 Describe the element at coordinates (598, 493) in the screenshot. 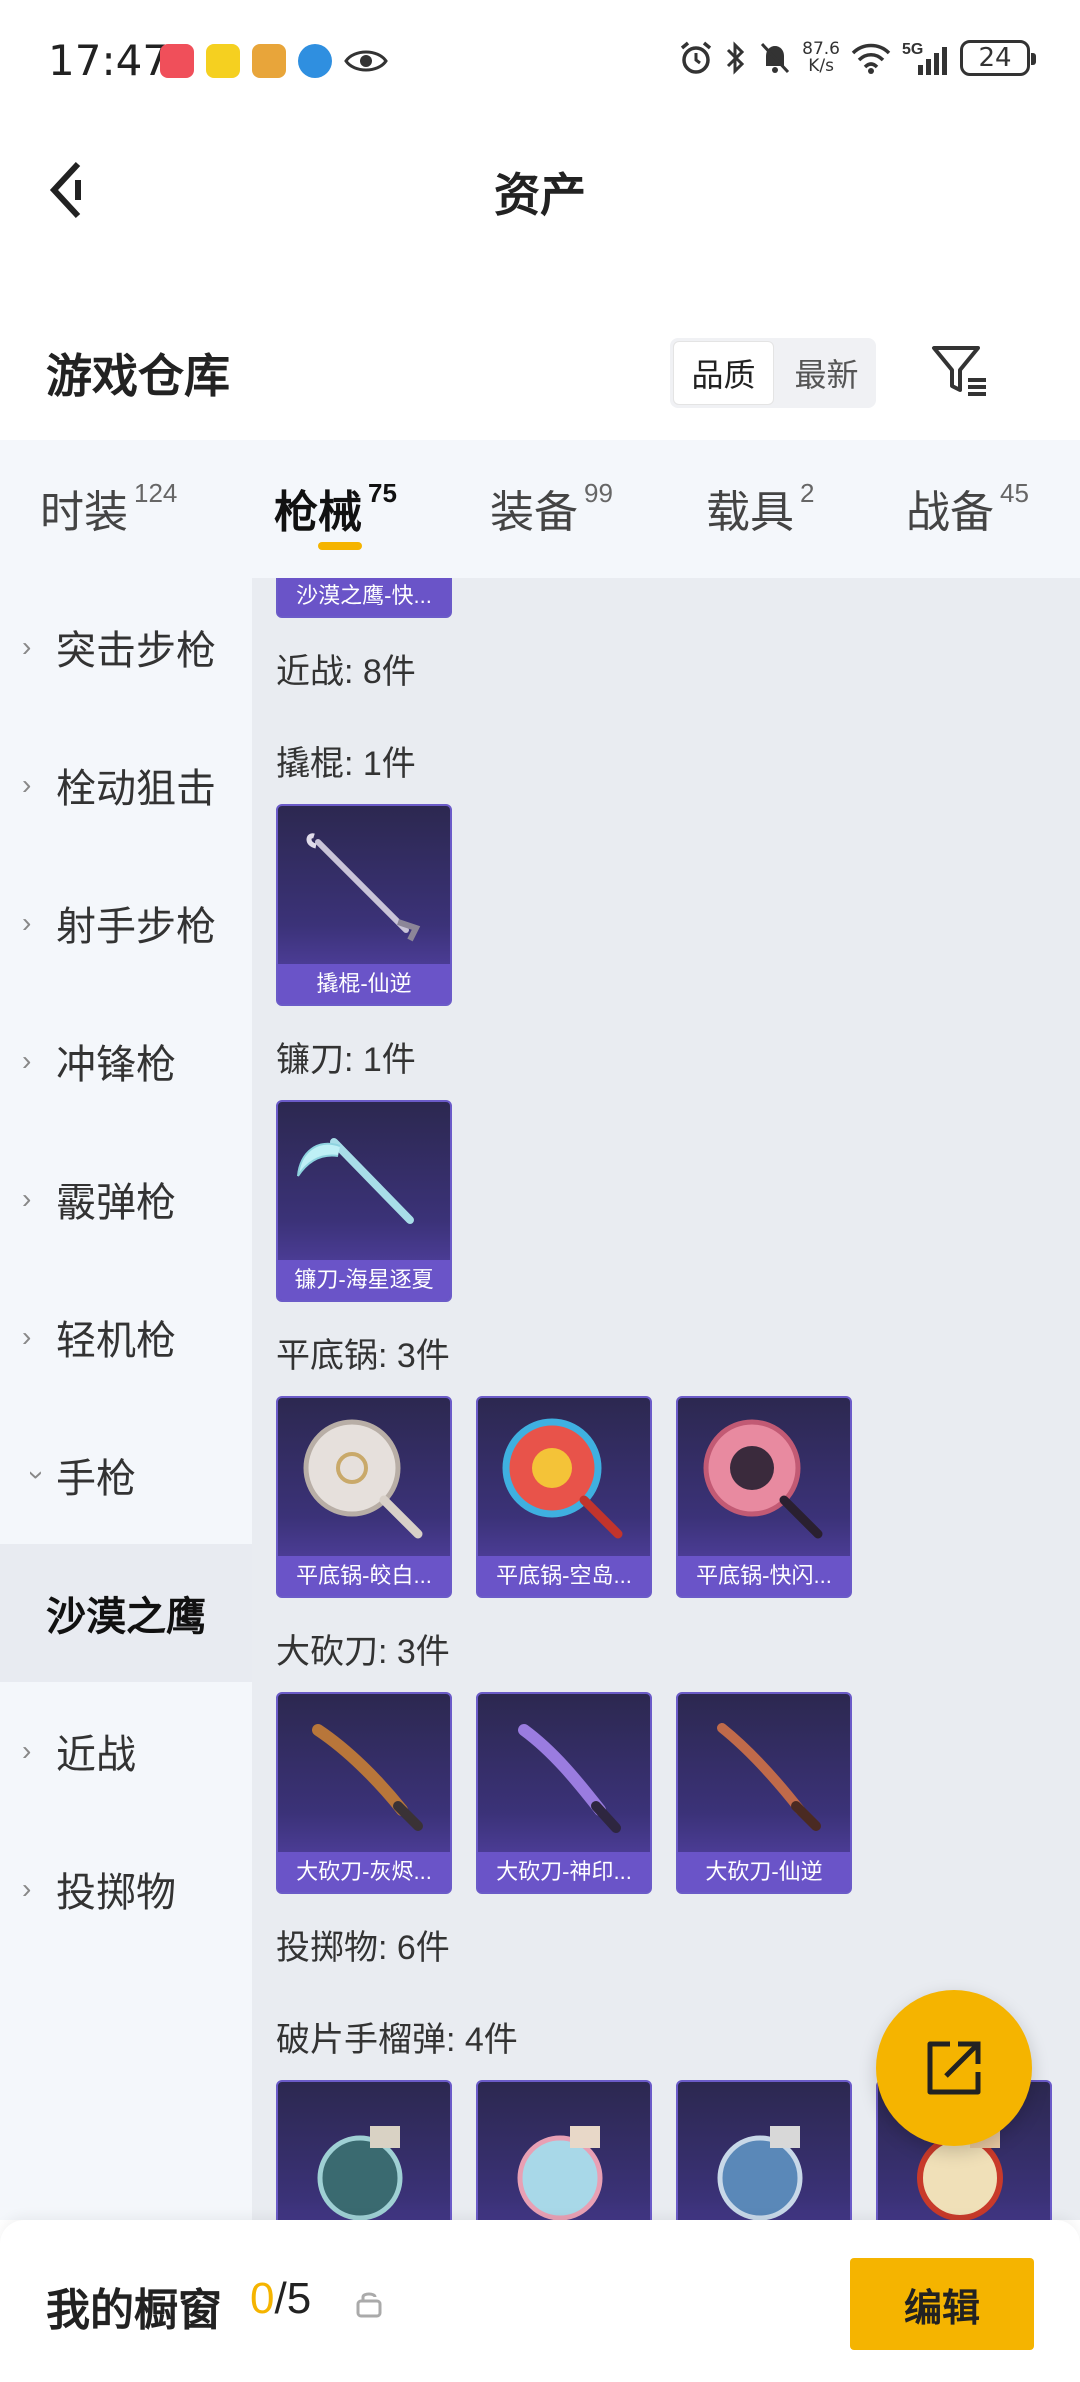

I see `tab-count: 99` at that location.